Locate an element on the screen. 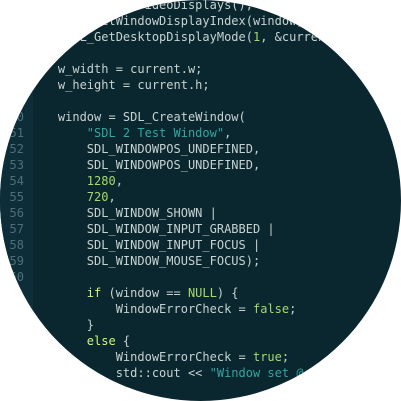 The height and width of the screenshot is (401, 401). code-token: { is located at coordinates (123, 341).